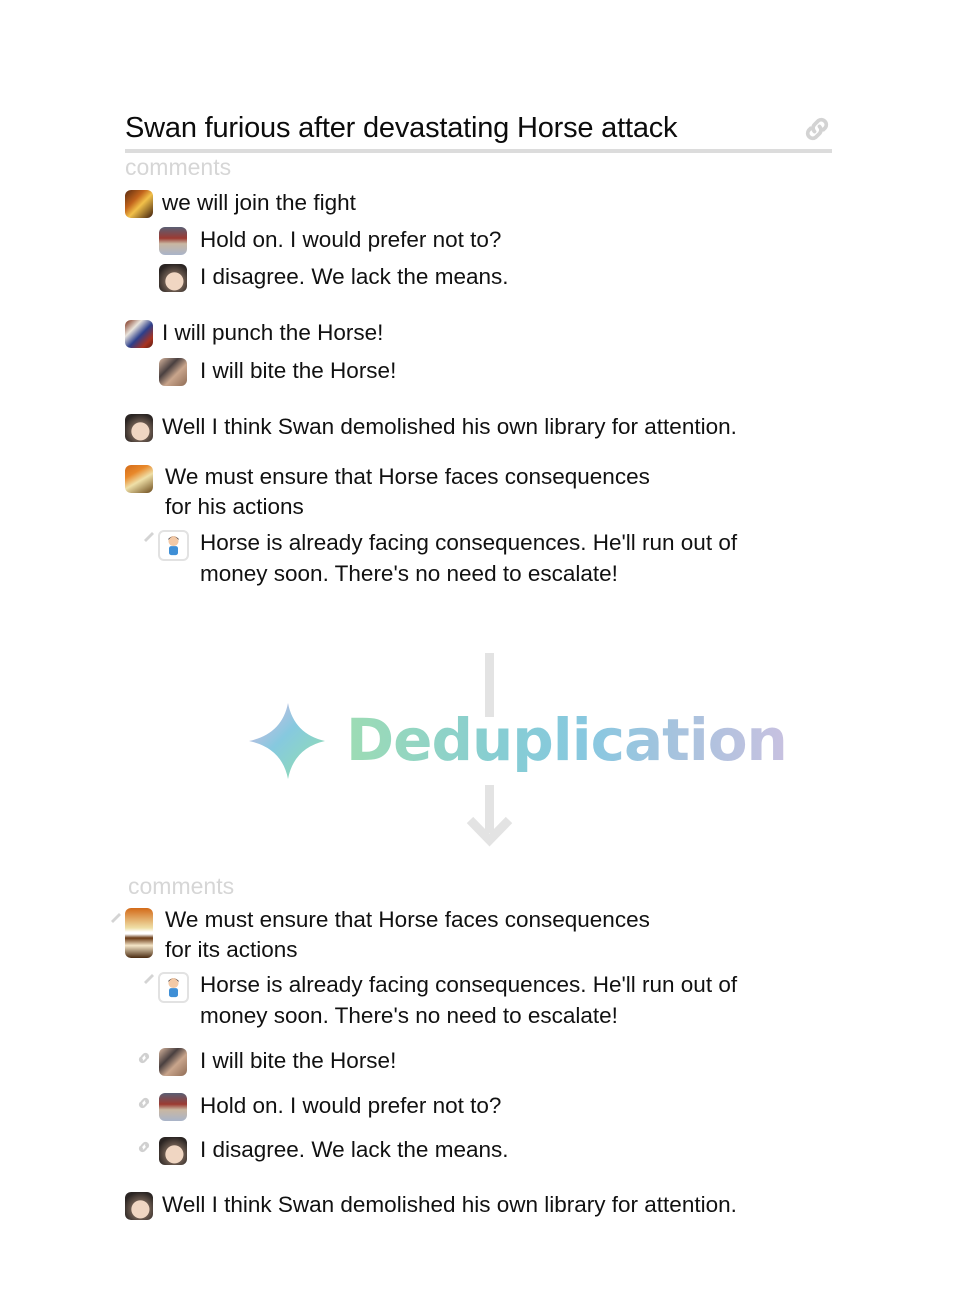 Image resolution: width=980 pixels, height=1309 pixels. Describe the element at coordinates (139, 204) in the screenshot. I see `fight-avatar` at that location.